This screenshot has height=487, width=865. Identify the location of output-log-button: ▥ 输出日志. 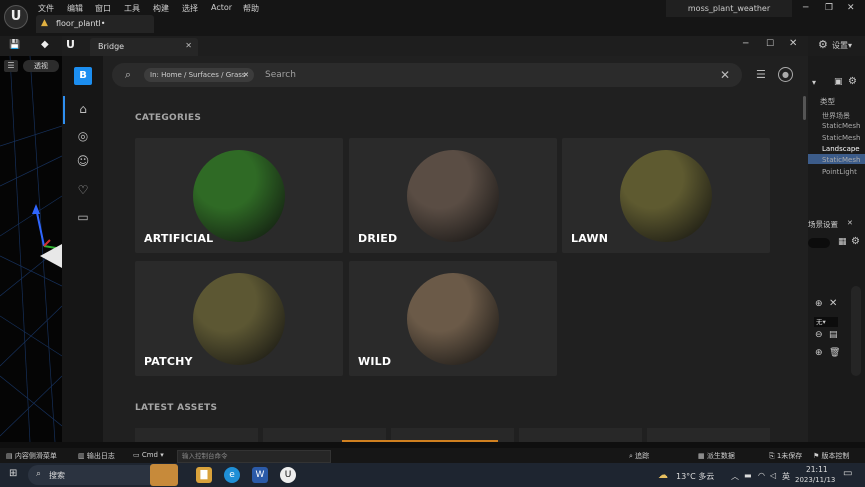
(96, 456).